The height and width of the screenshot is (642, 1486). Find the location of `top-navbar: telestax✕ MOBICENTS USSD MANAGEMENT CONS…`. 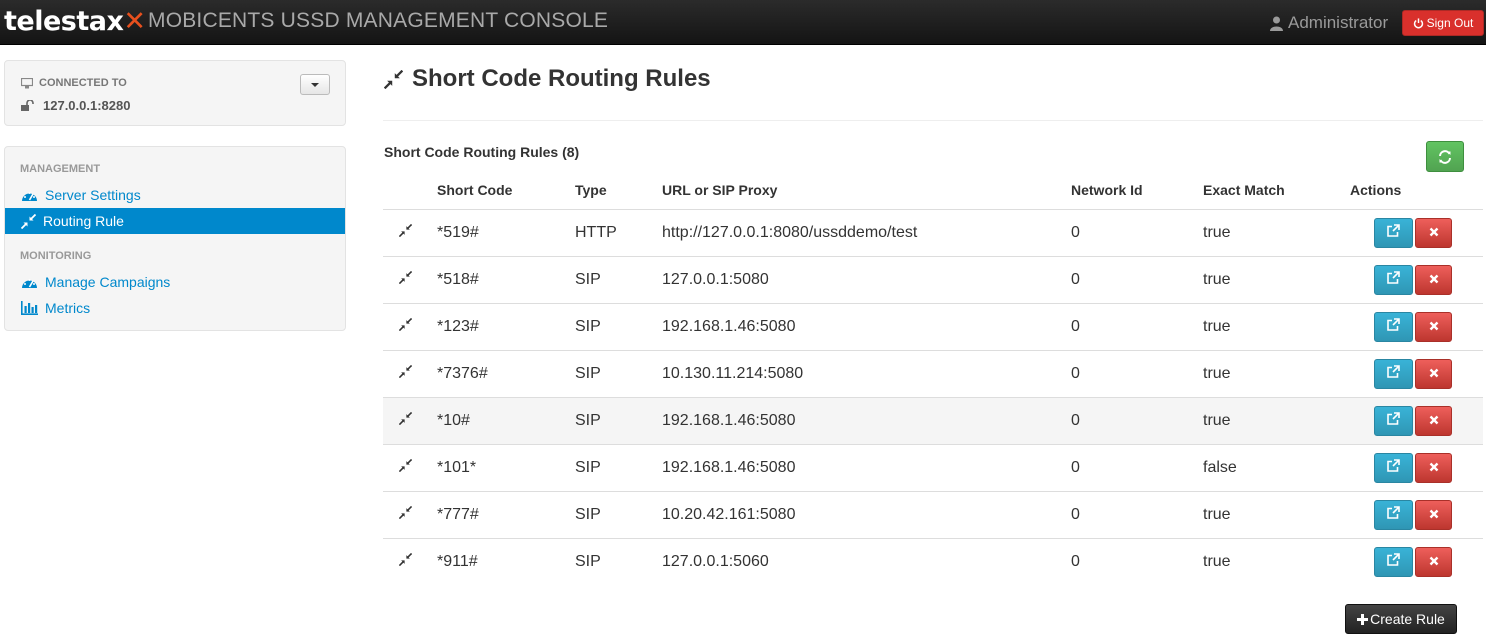

top-navbar: telestax✕ MOBICENTS USSD MANAGEMENT CONS… is located at coordinates (743, 22).